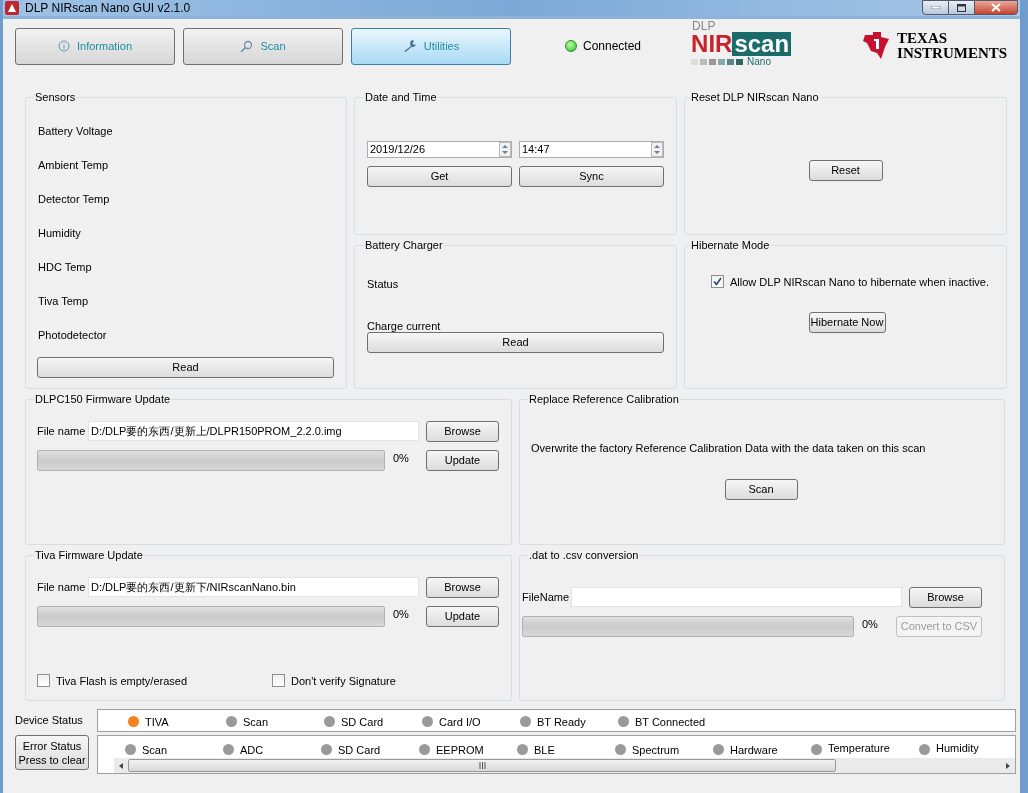  Describe the element at coordinates (12, 8) in the screenshot. I see `app-icon` at that location.